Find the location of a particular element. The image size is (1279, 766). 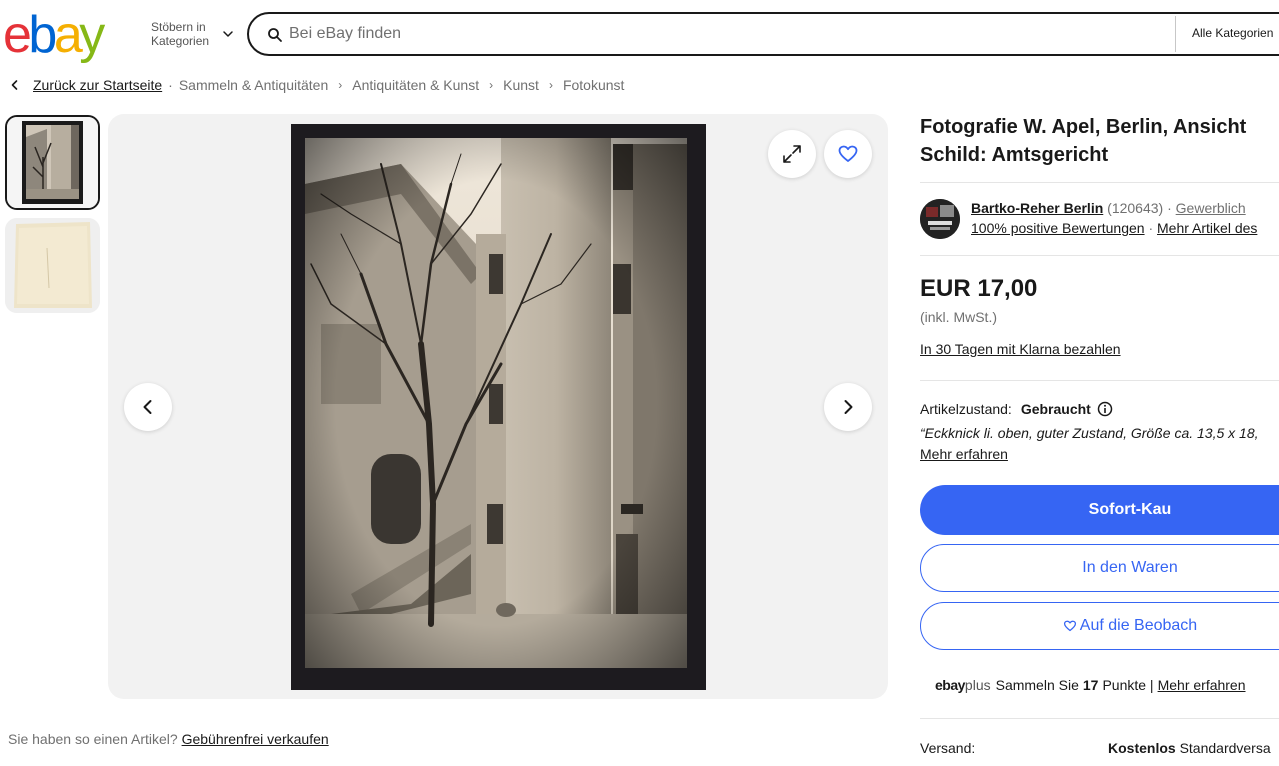

ebay-plus-brand-plus: plus is located at coordinates (977, 685).